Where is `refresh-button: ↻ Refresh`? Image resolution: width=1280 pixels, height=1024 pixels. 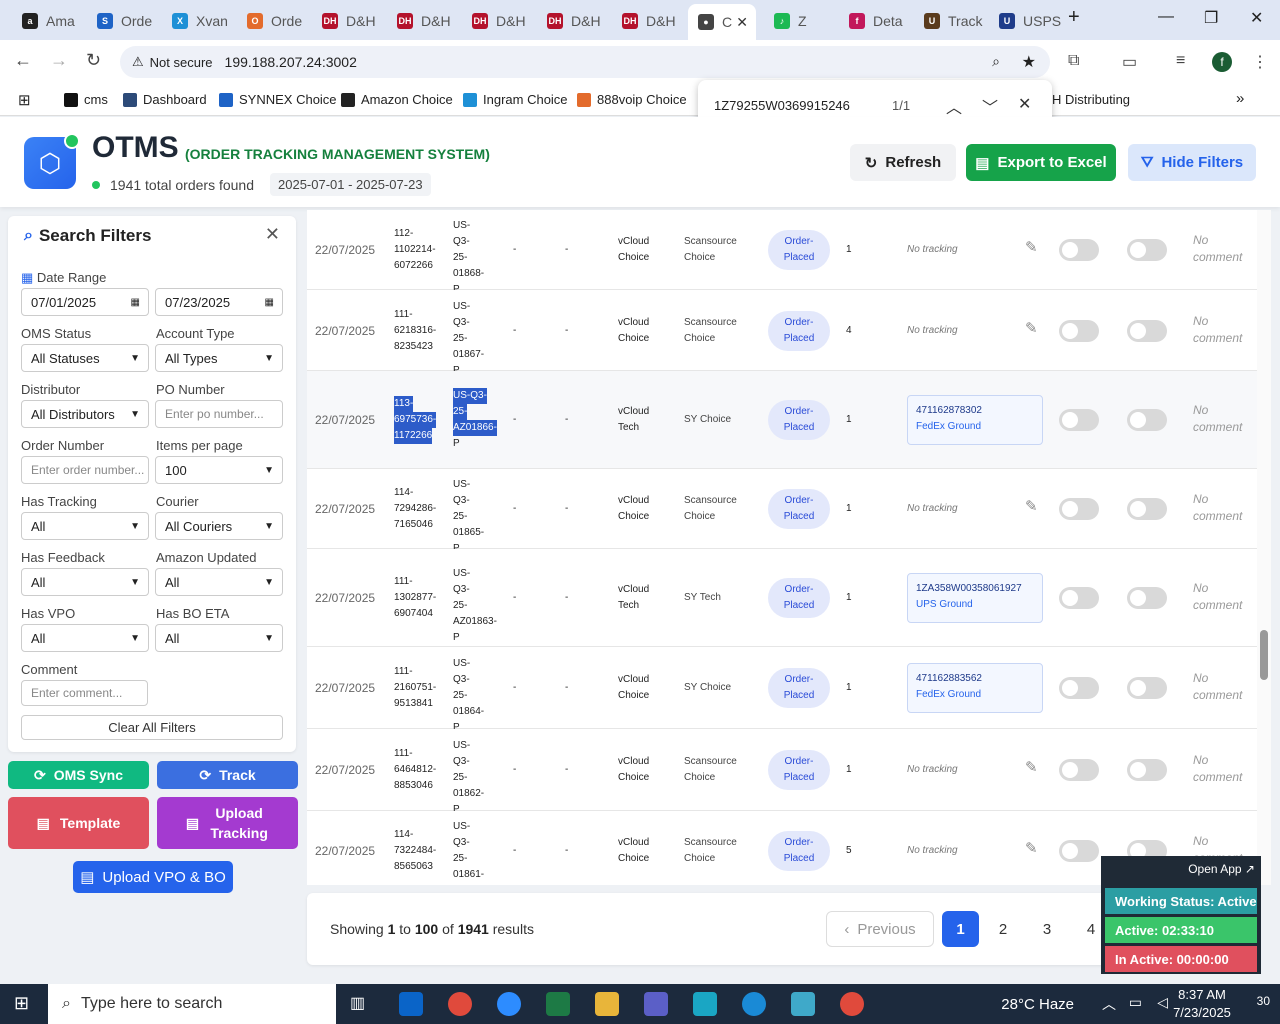 refresh-button: ↻ Refresh is located at coordinates (903, 162).